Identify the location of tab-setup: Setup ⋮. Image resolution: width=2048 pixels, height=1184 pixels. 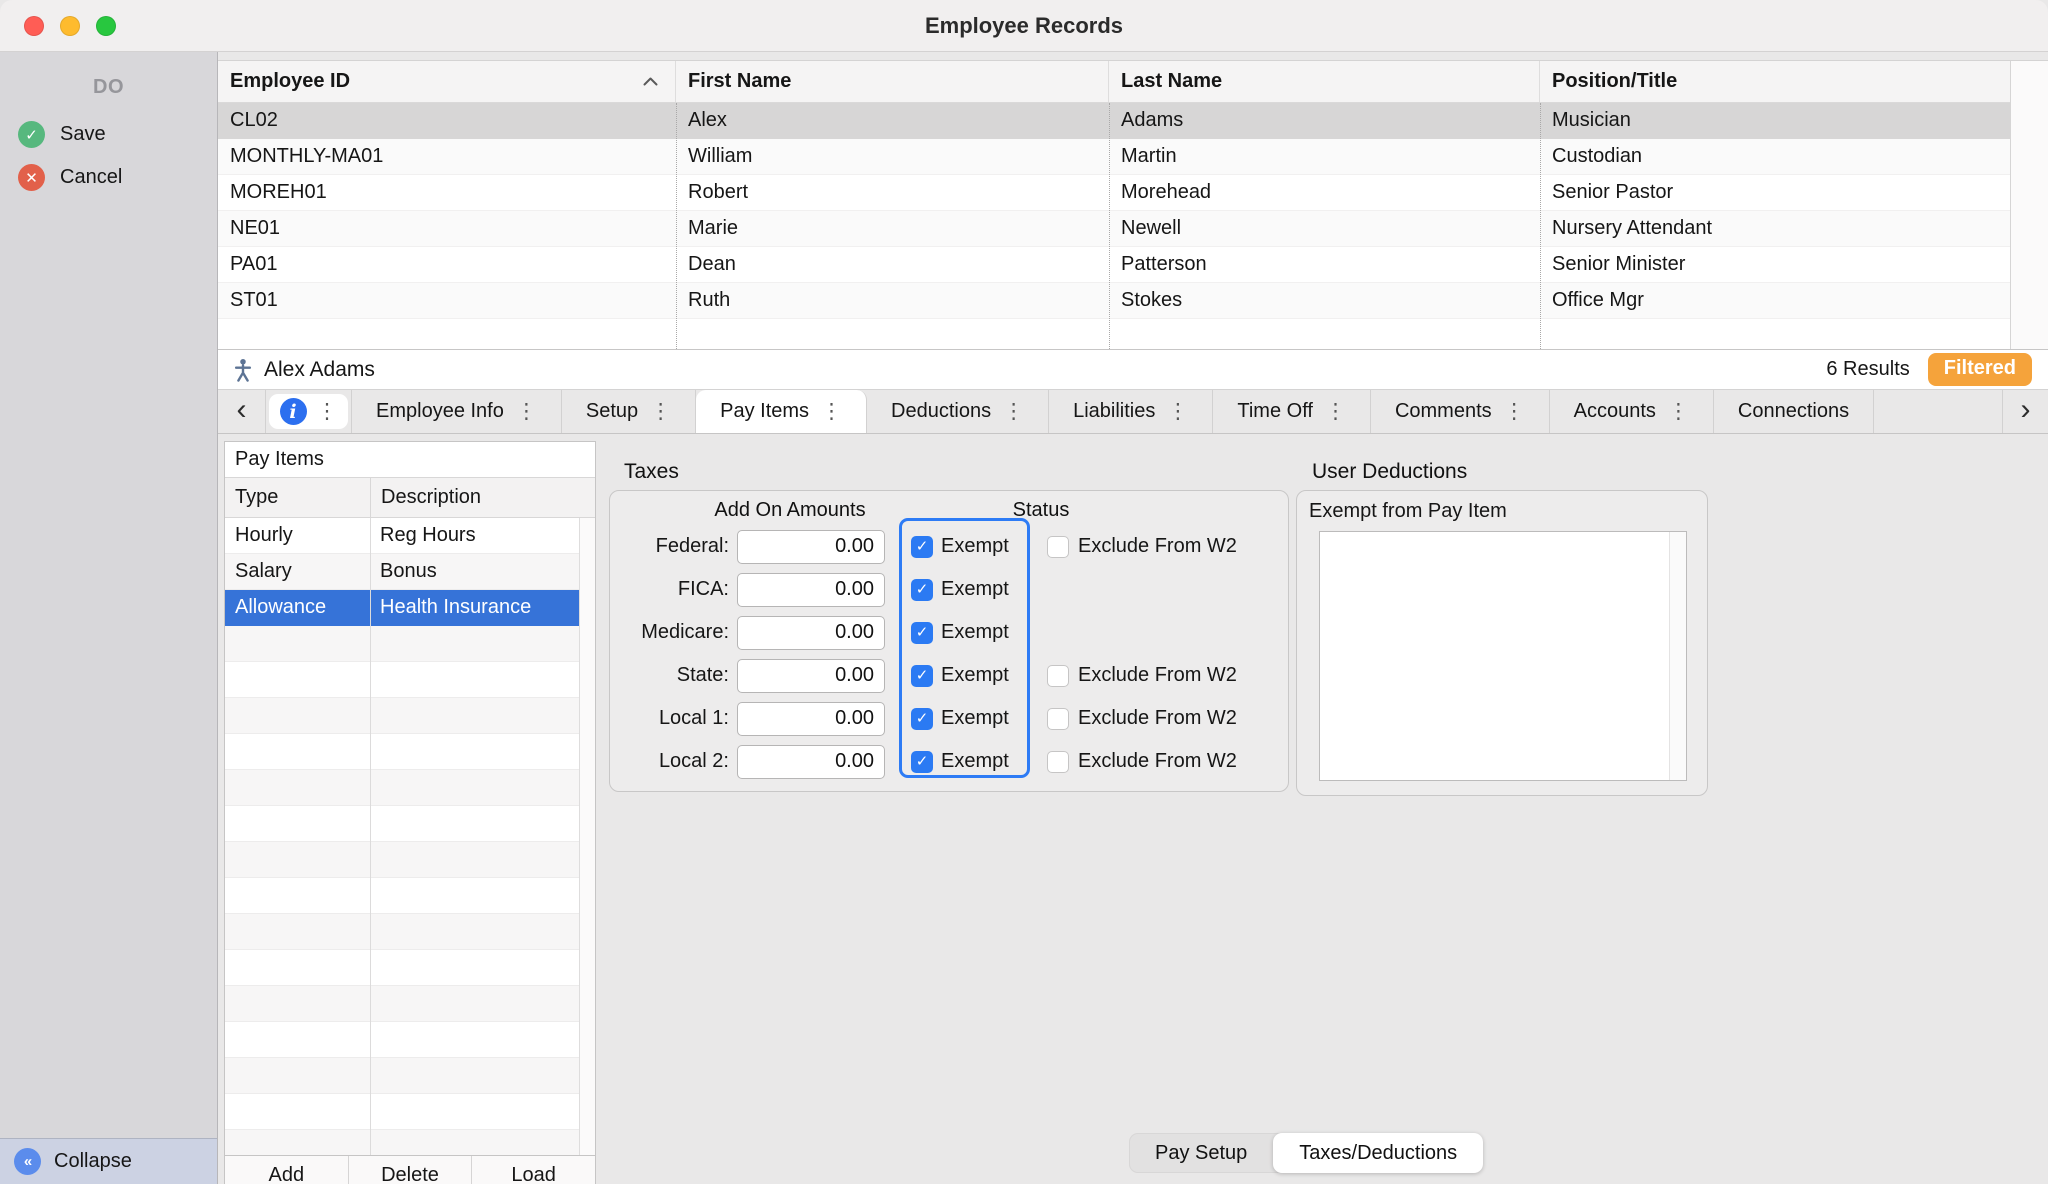
(629, 411).